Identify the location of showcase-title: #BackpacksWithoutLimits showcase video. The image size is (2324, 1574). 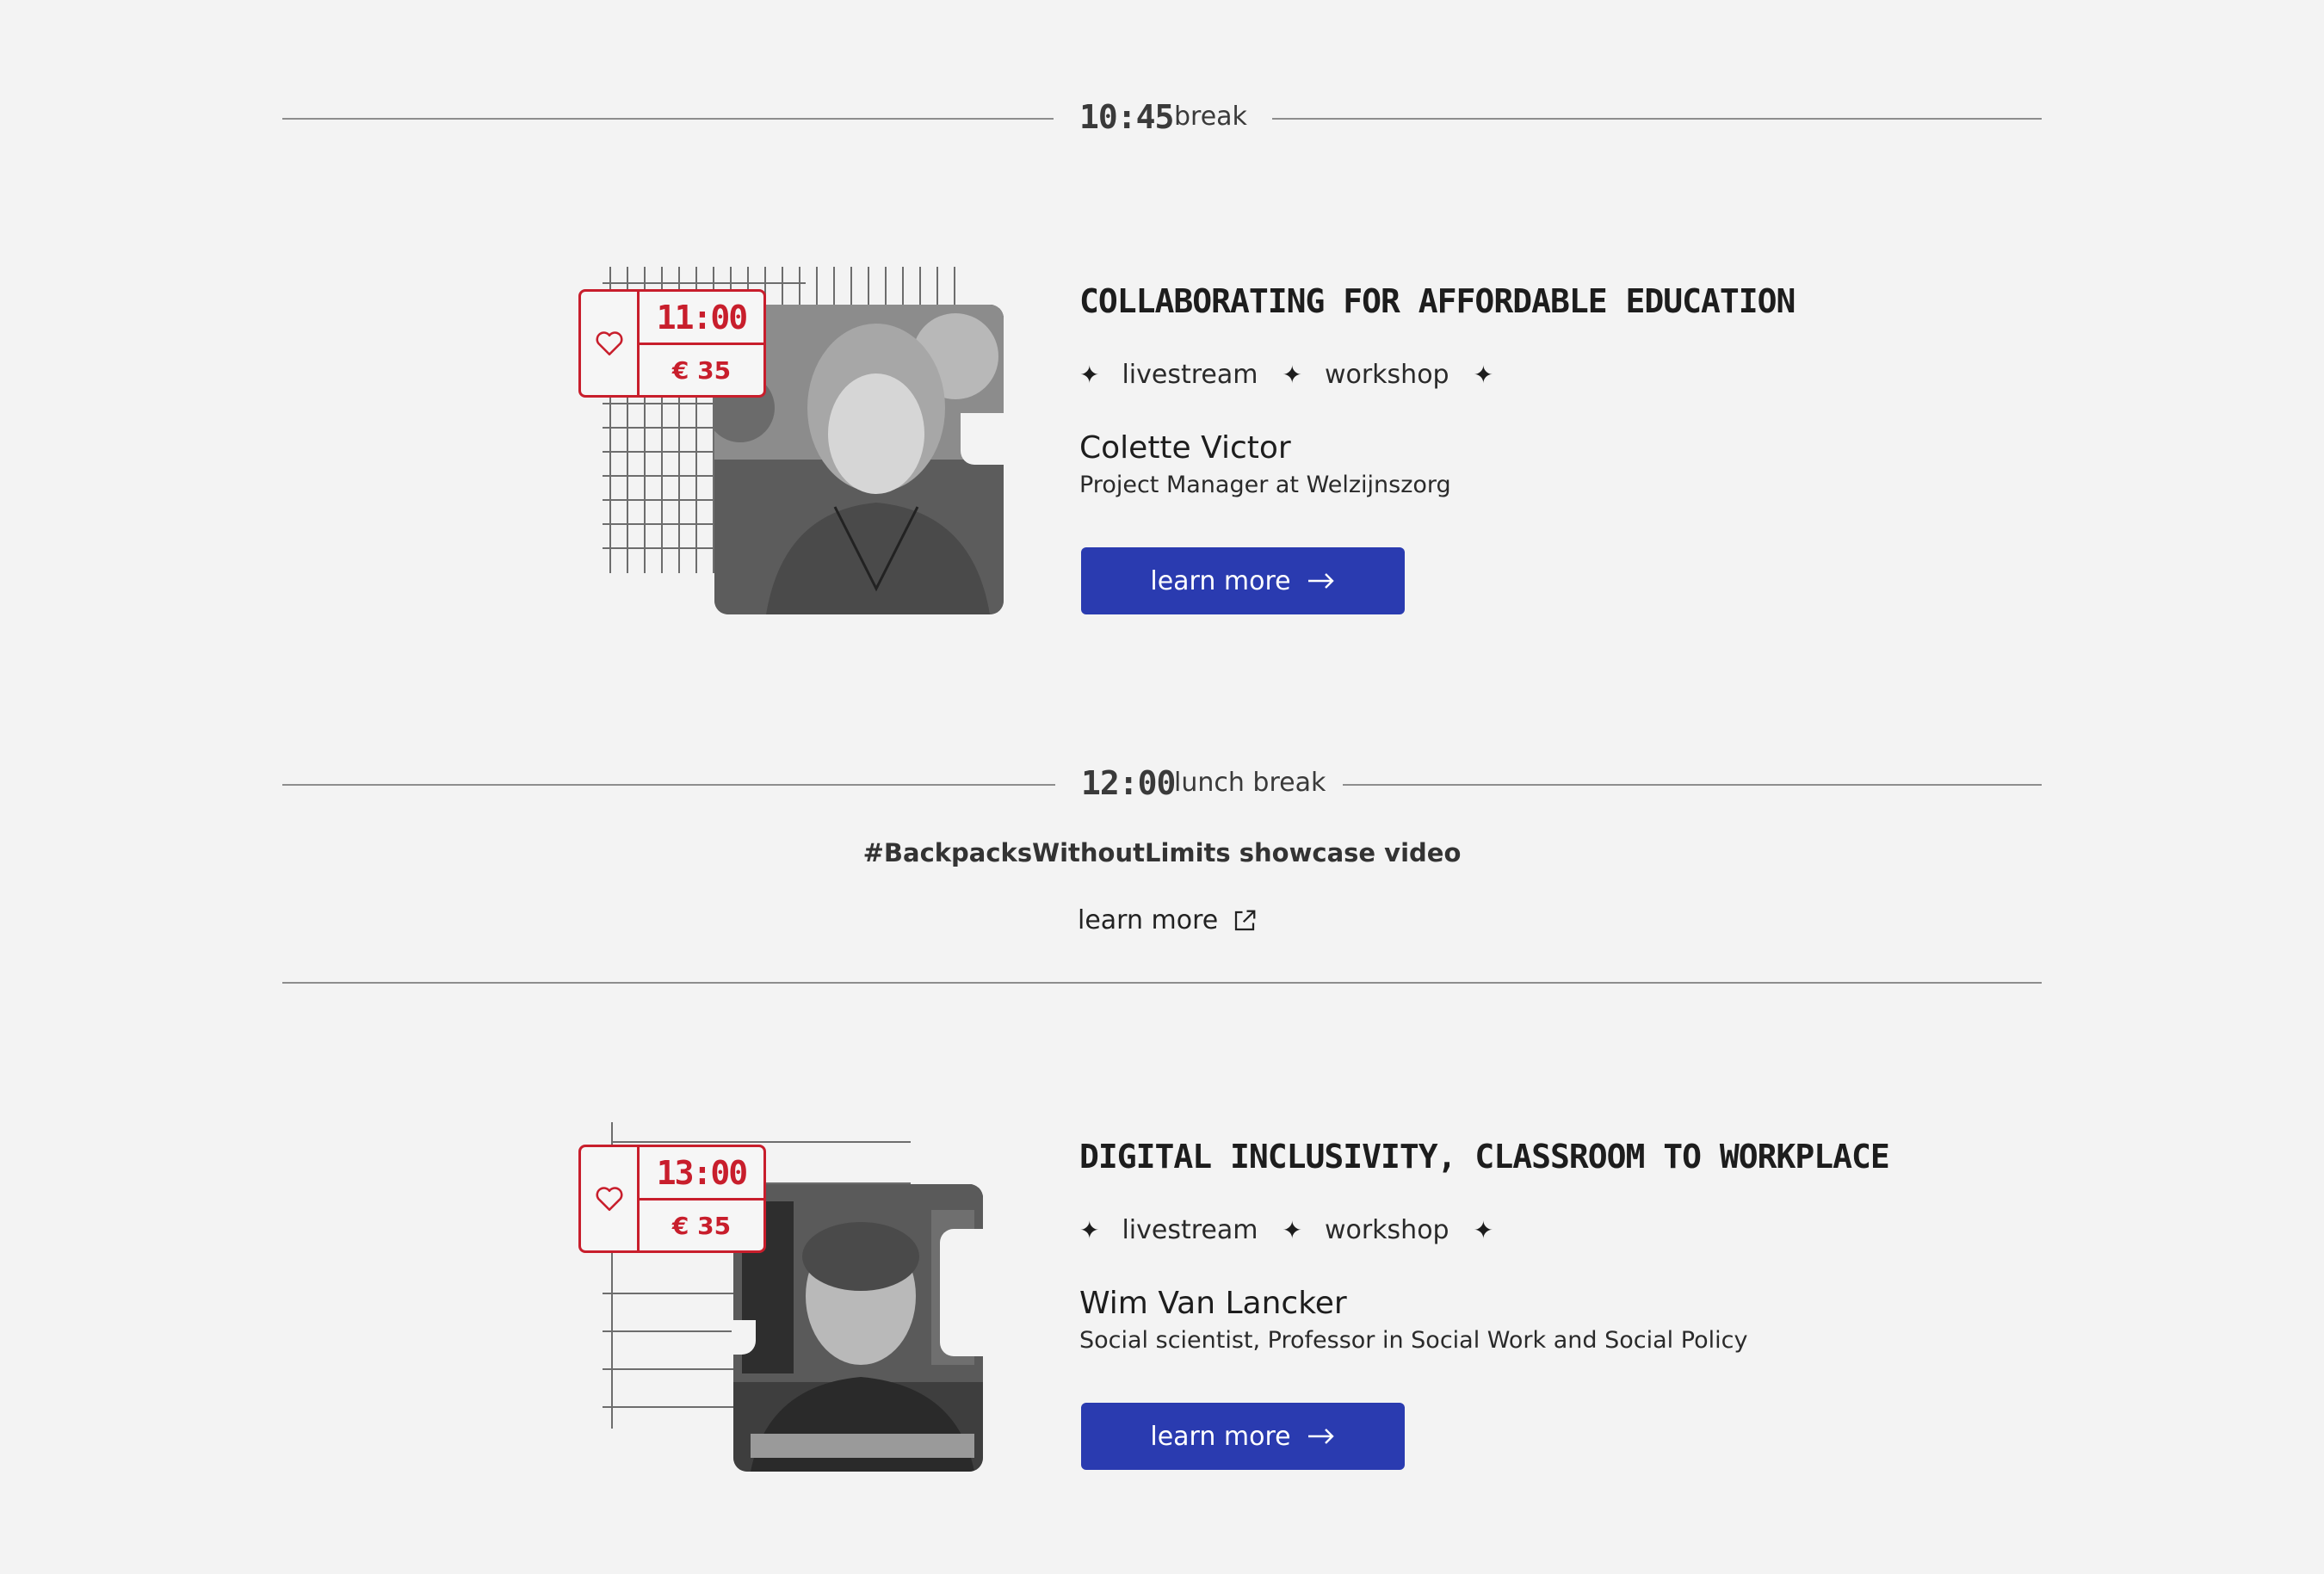
(1162, 852).